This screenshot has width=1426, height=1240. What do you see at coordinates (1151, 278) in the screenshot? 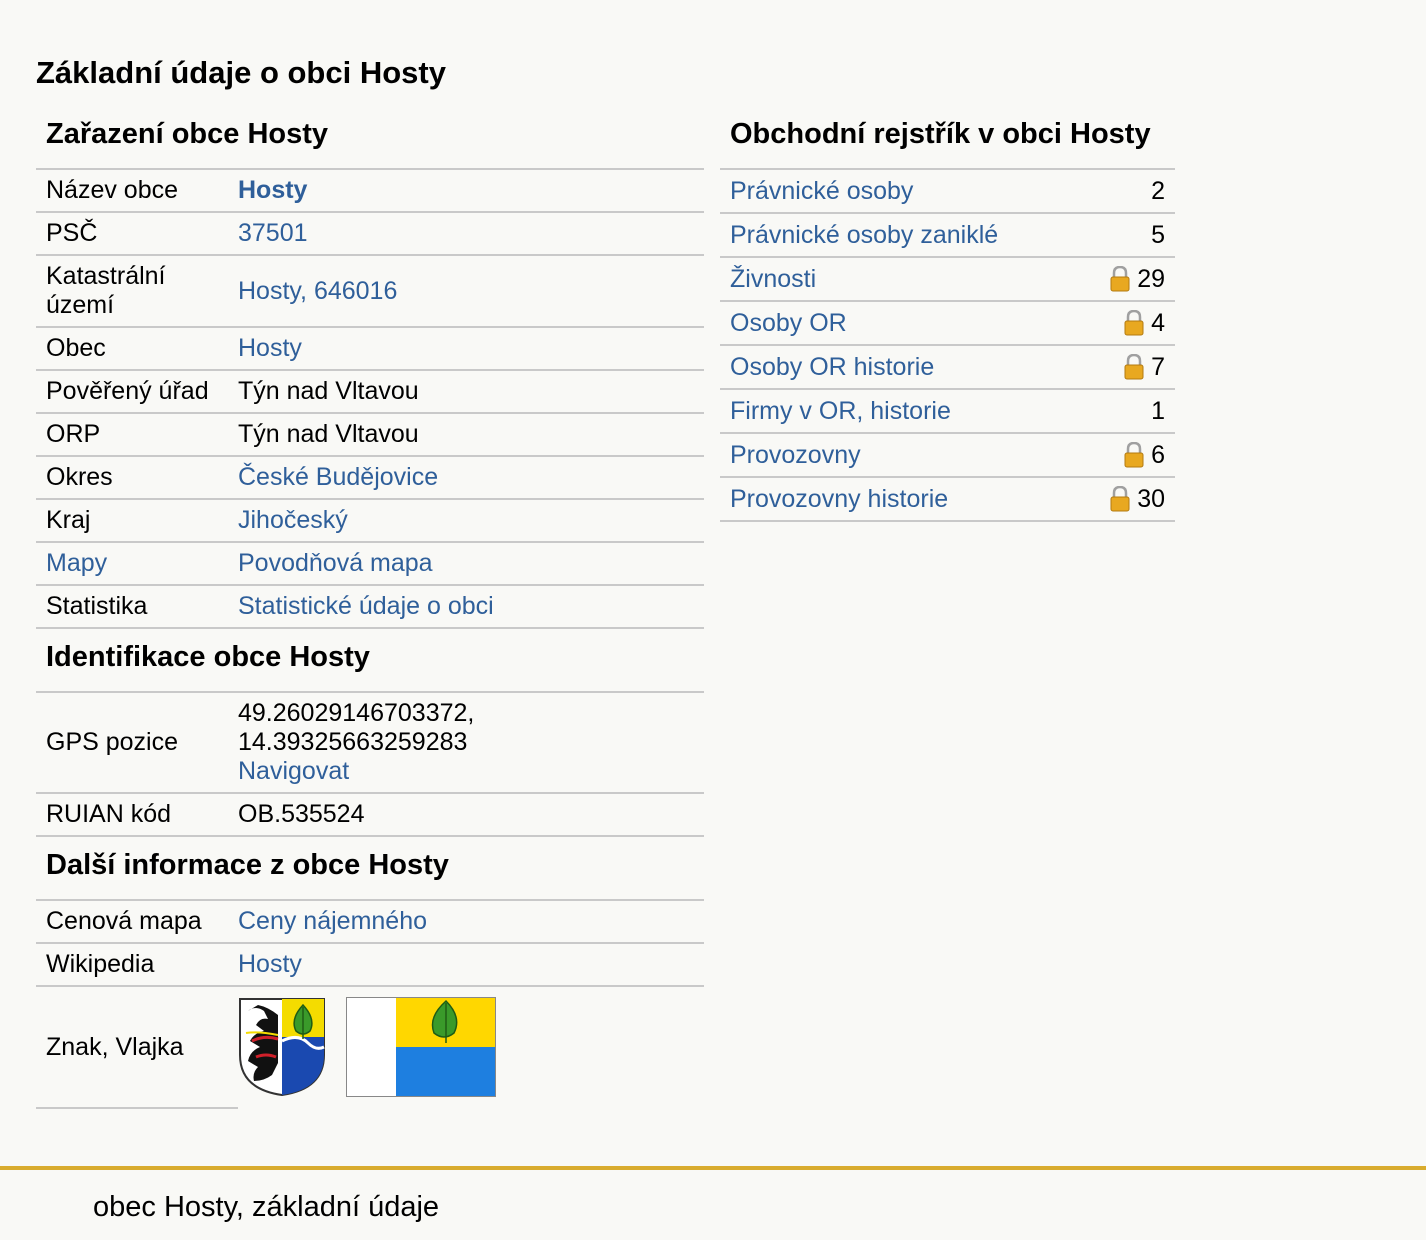
I see `count: 29` at bounding box center [1151, 278].